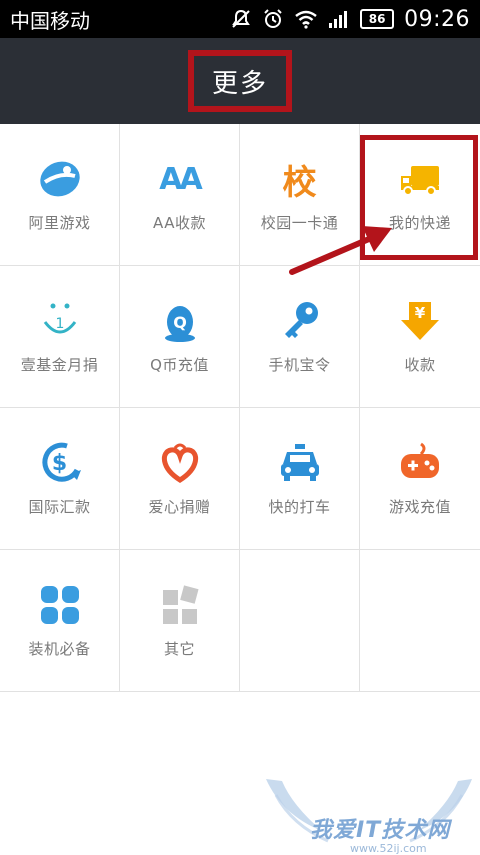  I want to click on grid-item-label: 手机宝令, so click(299, 365).